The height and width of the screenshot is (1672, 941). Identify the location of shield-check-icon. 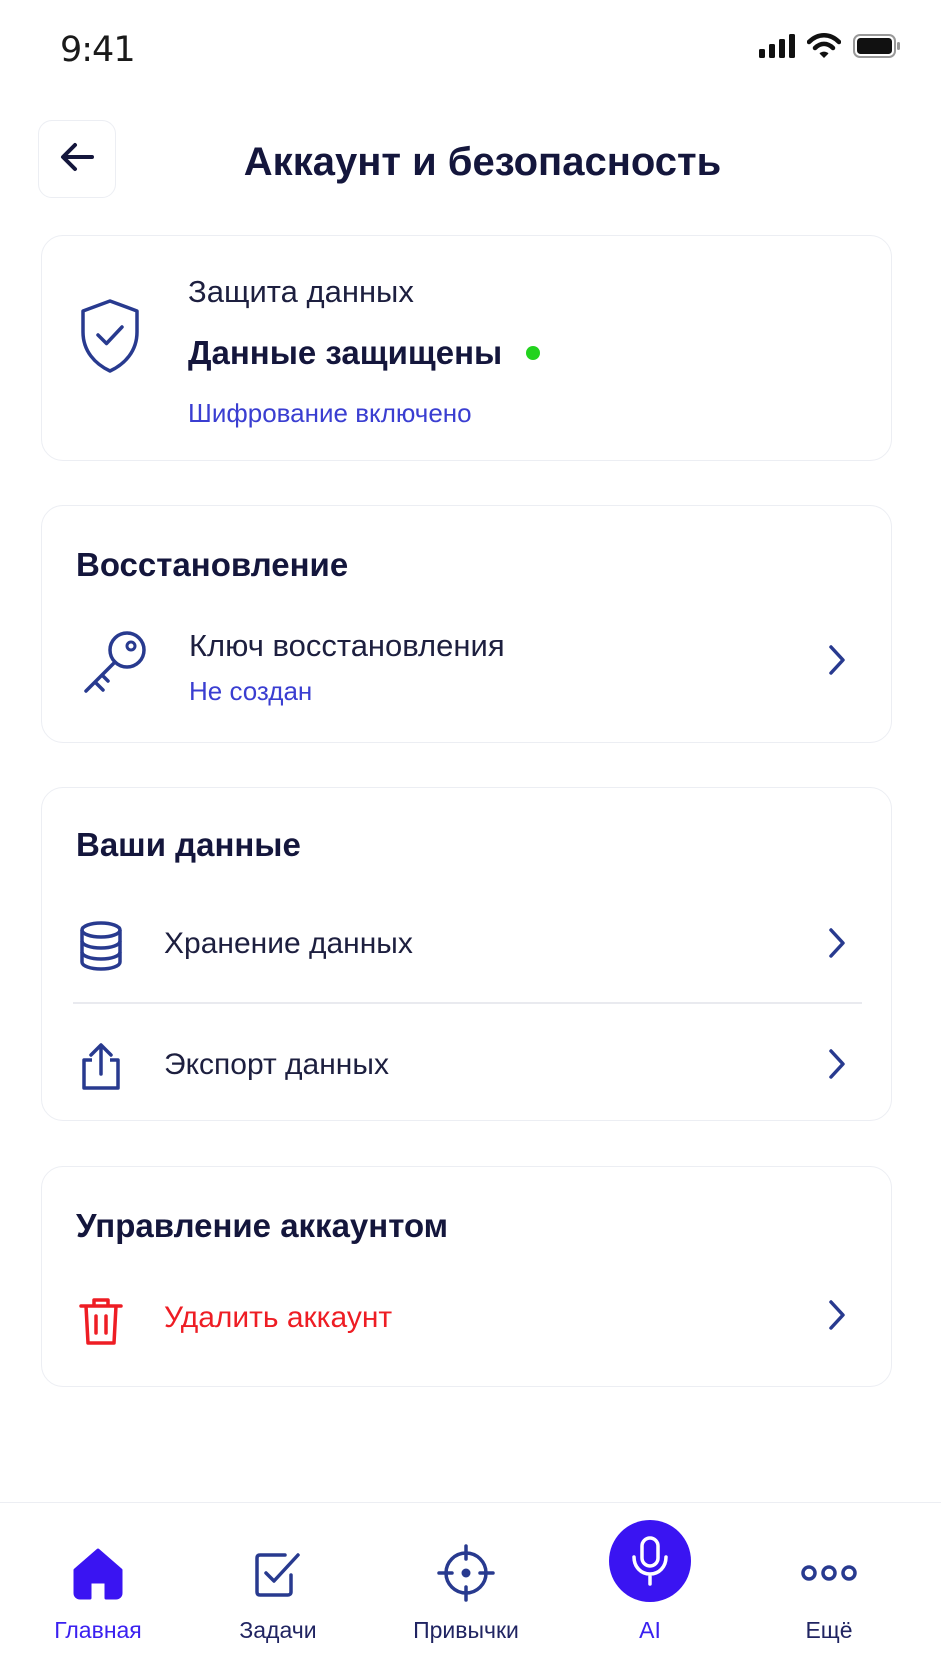
(110, 338).